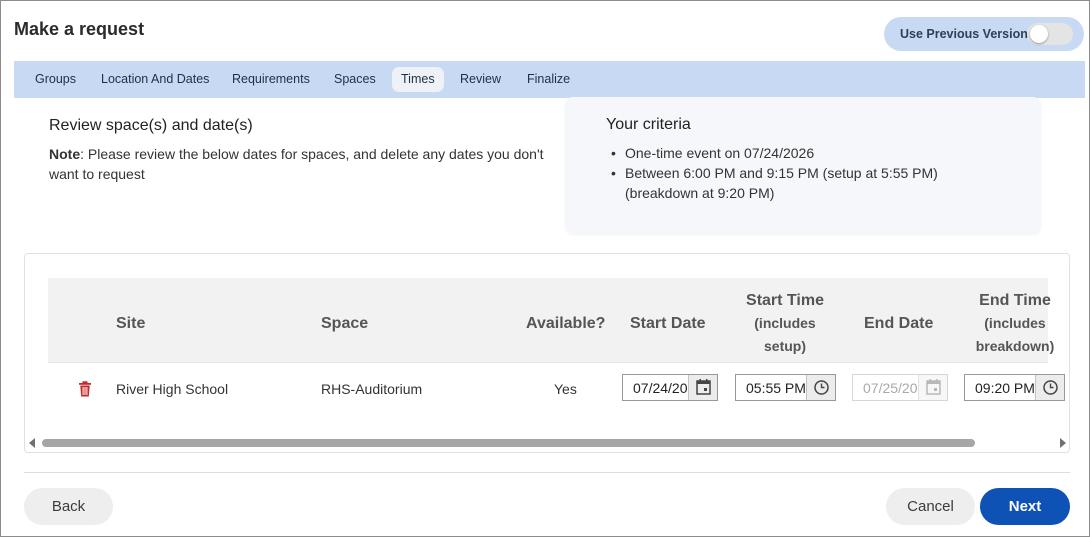 The image size is (1090, 537). I want to click on toggle-label: Use Previous Version, so click(964, 34).